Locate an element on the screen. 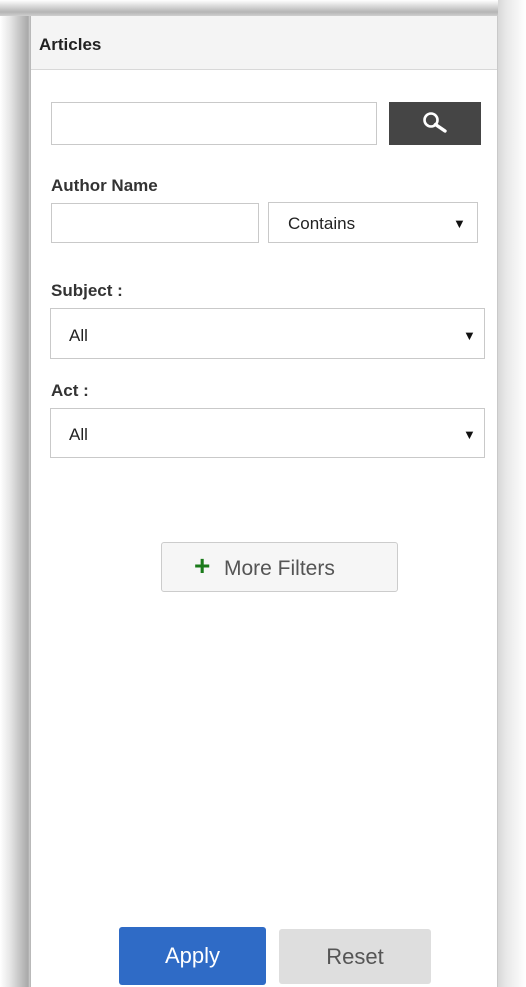  subject-value: All is located at coordinates (78, 335).